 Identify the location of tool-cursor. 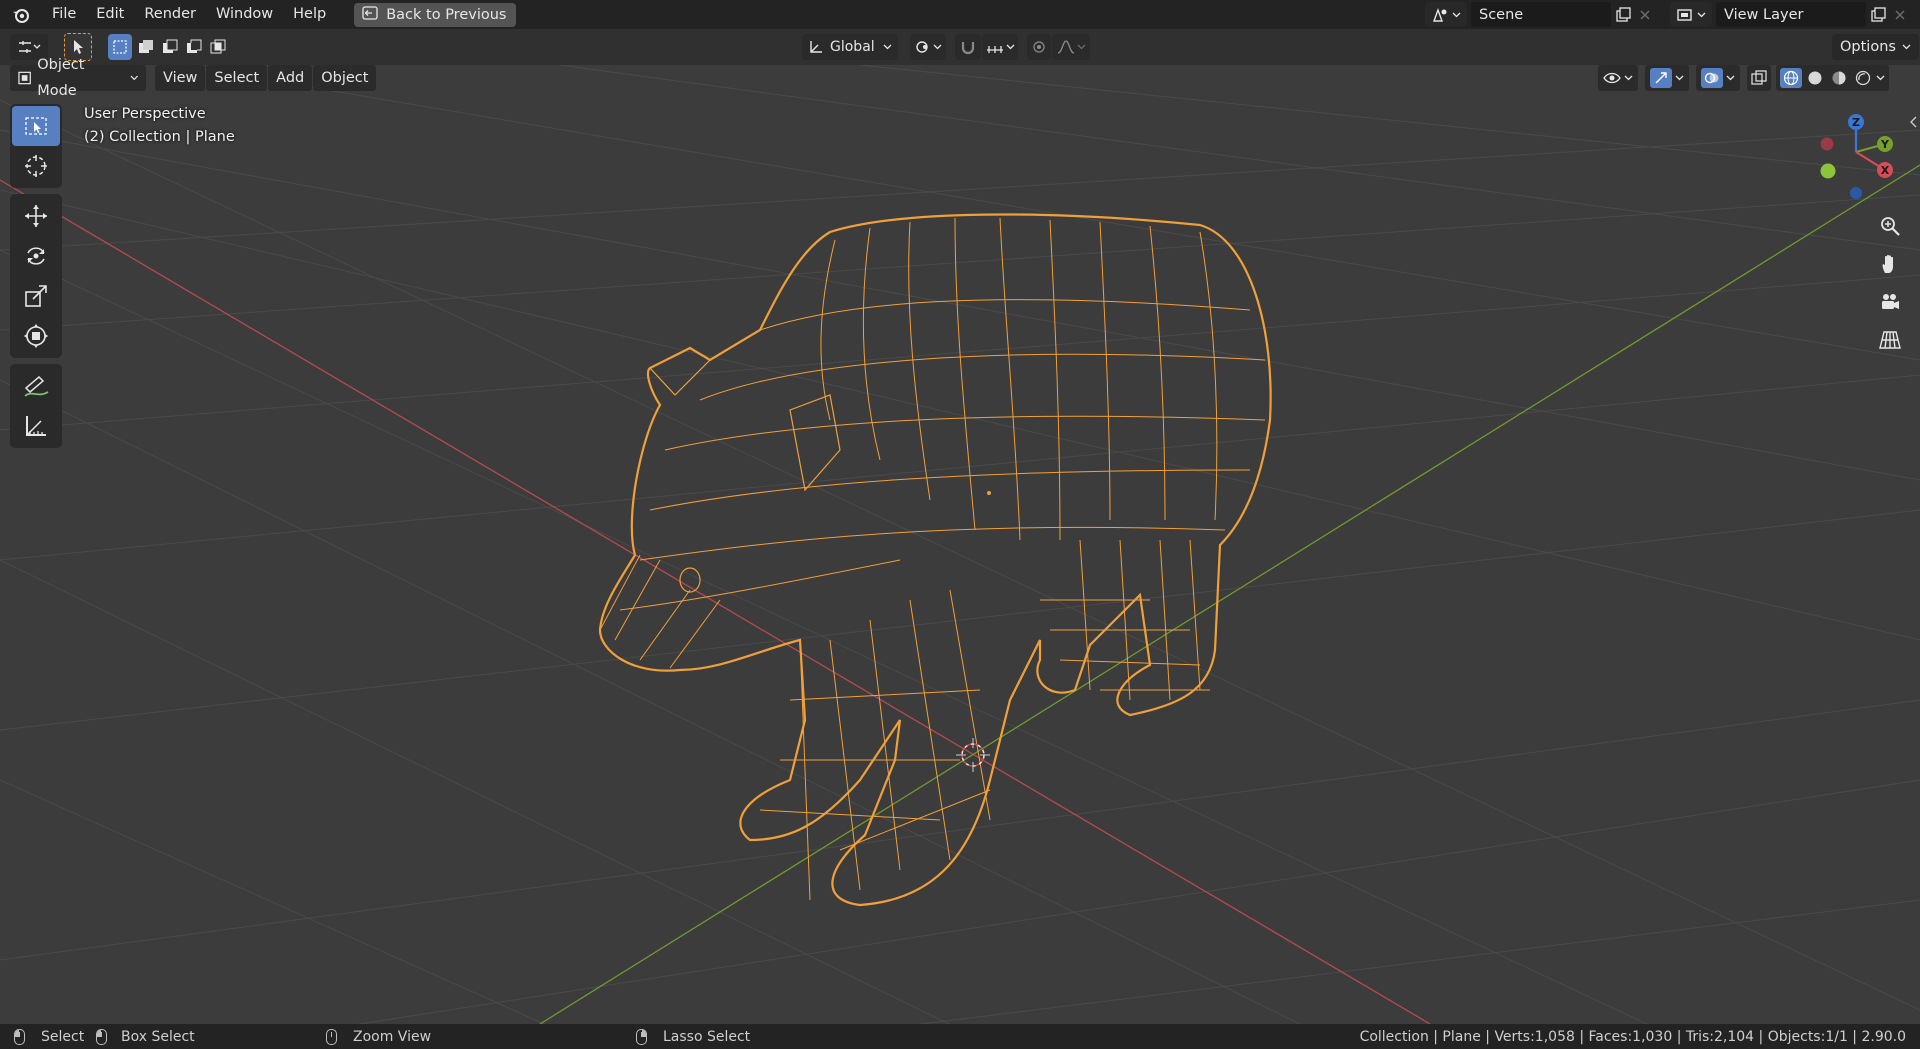
(36, 166).